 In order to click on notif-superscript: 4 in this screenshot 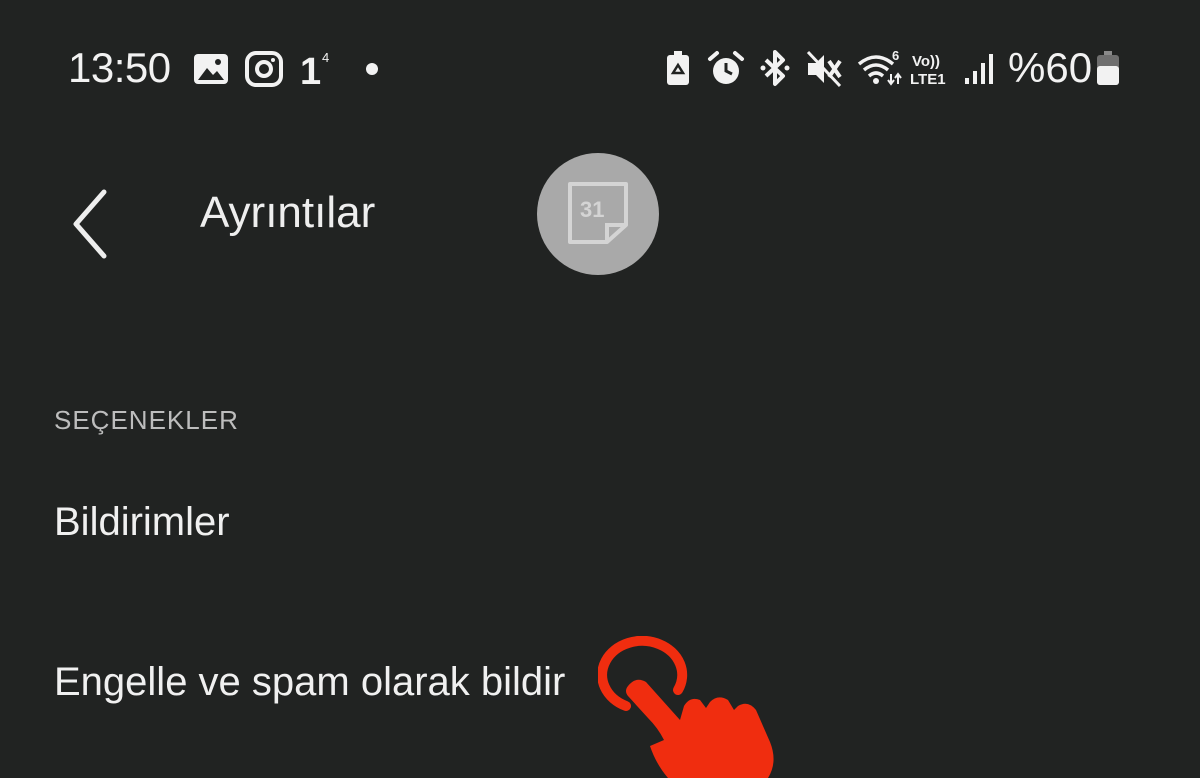, I will do `click(325, 57)`.